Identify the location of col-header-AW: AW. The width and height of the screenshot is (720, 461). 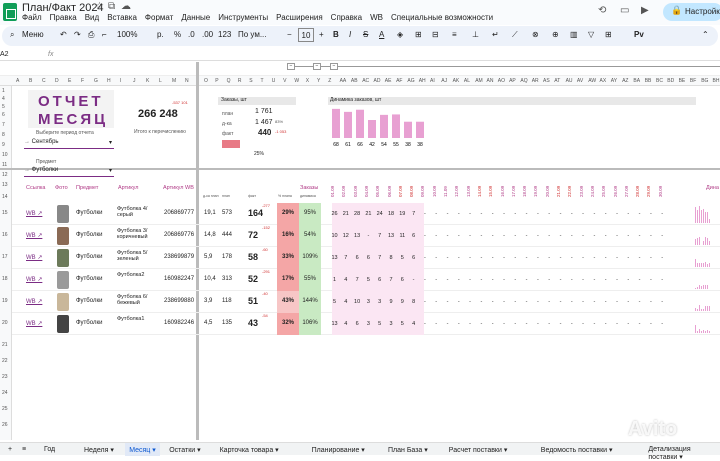
(592, 81).